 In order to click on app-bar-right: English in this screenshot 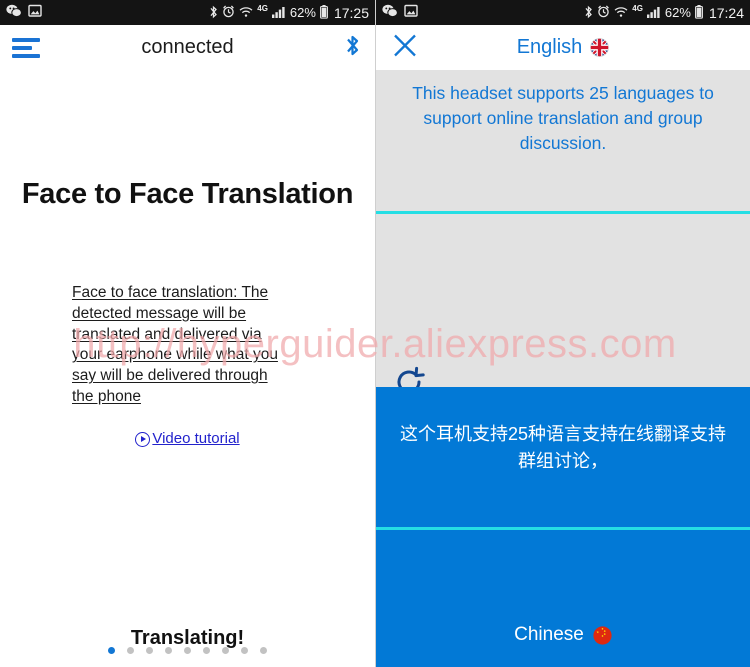, I will do `click(563, 47)`.